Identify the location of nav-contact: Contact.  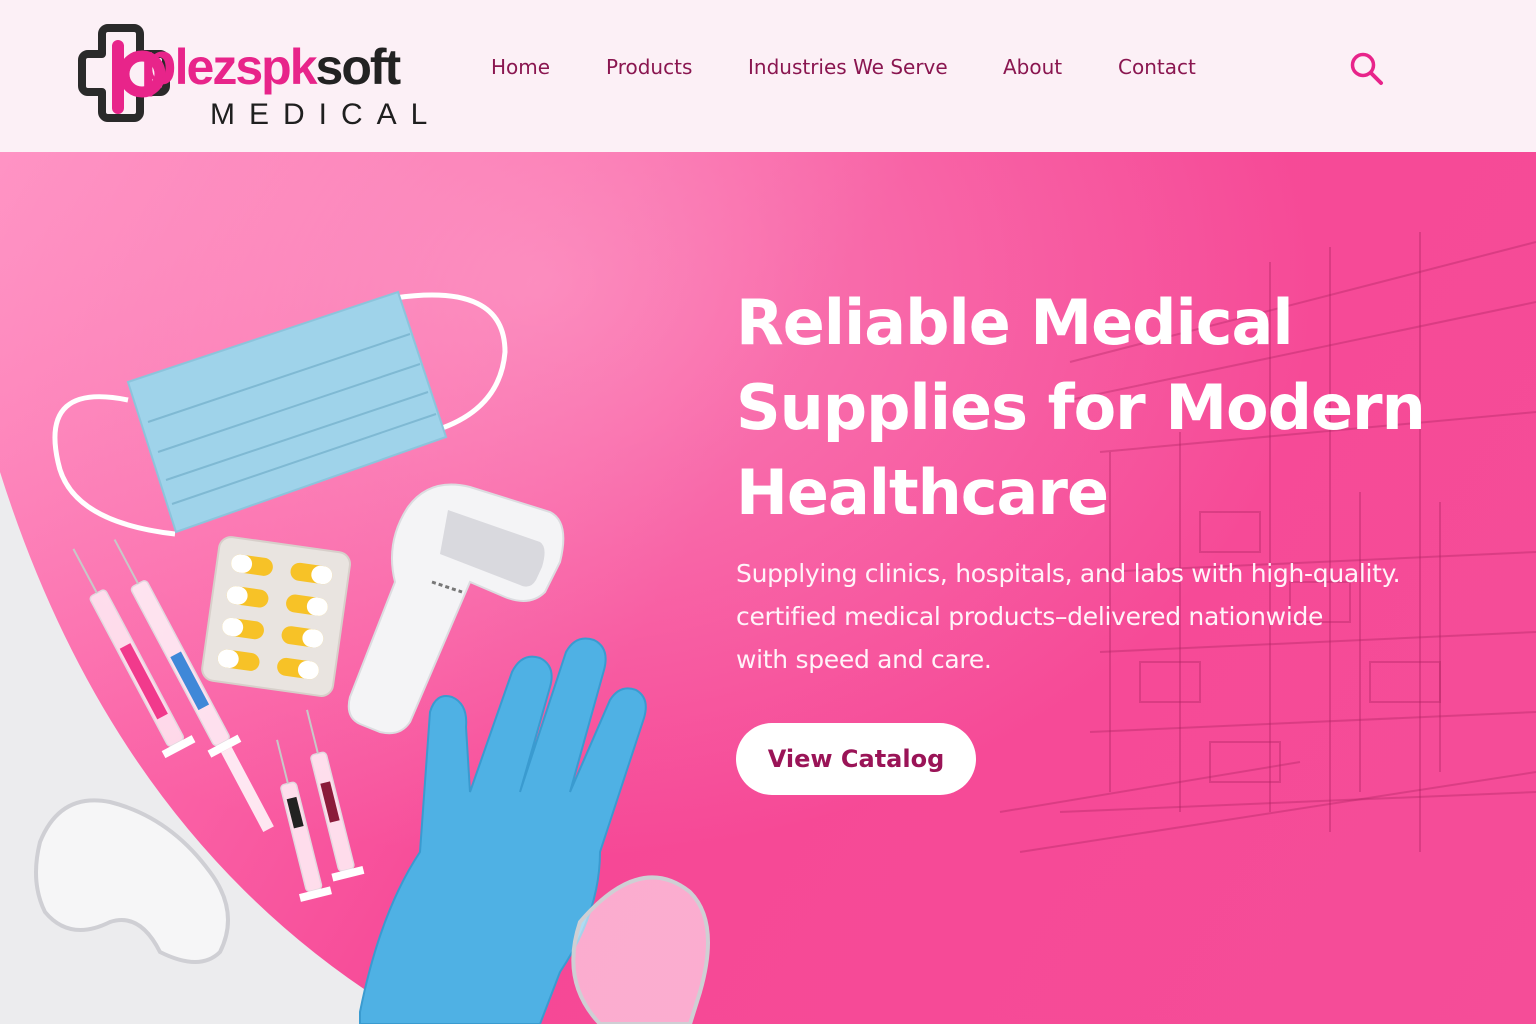
(1157, 67).